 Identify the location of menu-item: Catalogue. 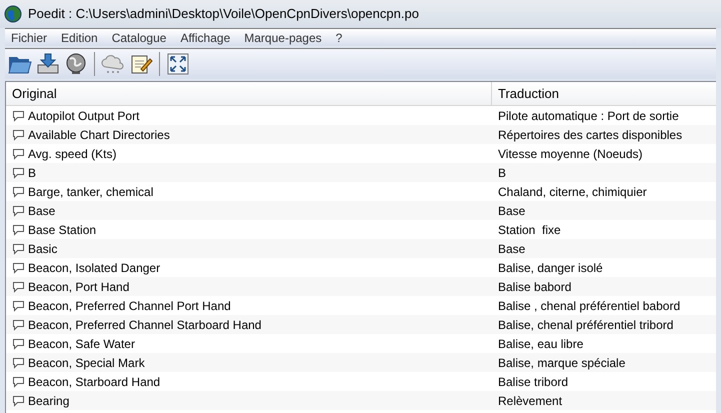
(139, 37).